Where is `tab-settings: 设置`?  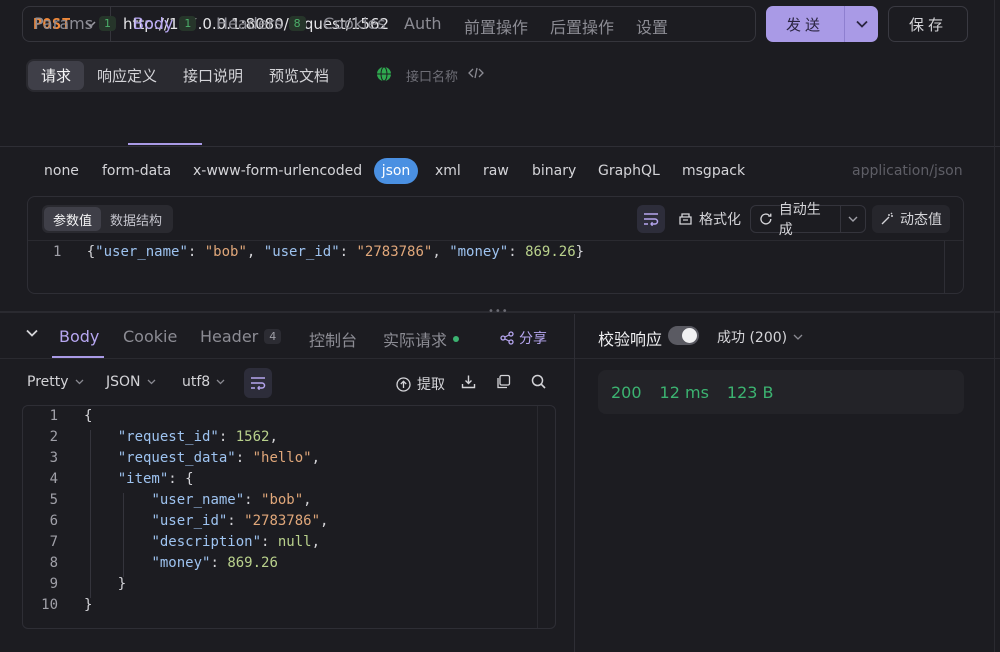
tab-settings: 设置 is located at coordinates (652, 26).